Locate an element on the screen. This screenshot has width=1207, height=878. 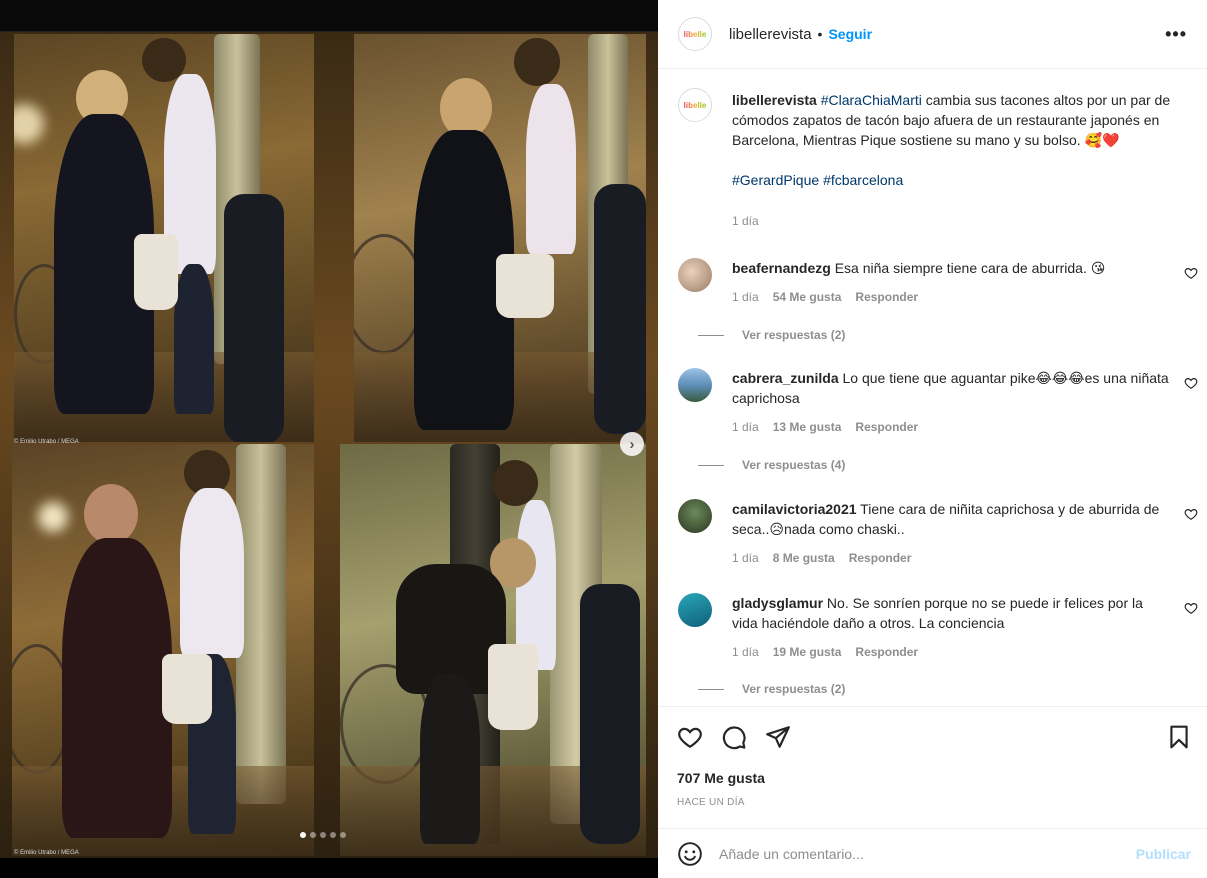
hashtag-link: #GerardPique is located at coordinates (775, 180).